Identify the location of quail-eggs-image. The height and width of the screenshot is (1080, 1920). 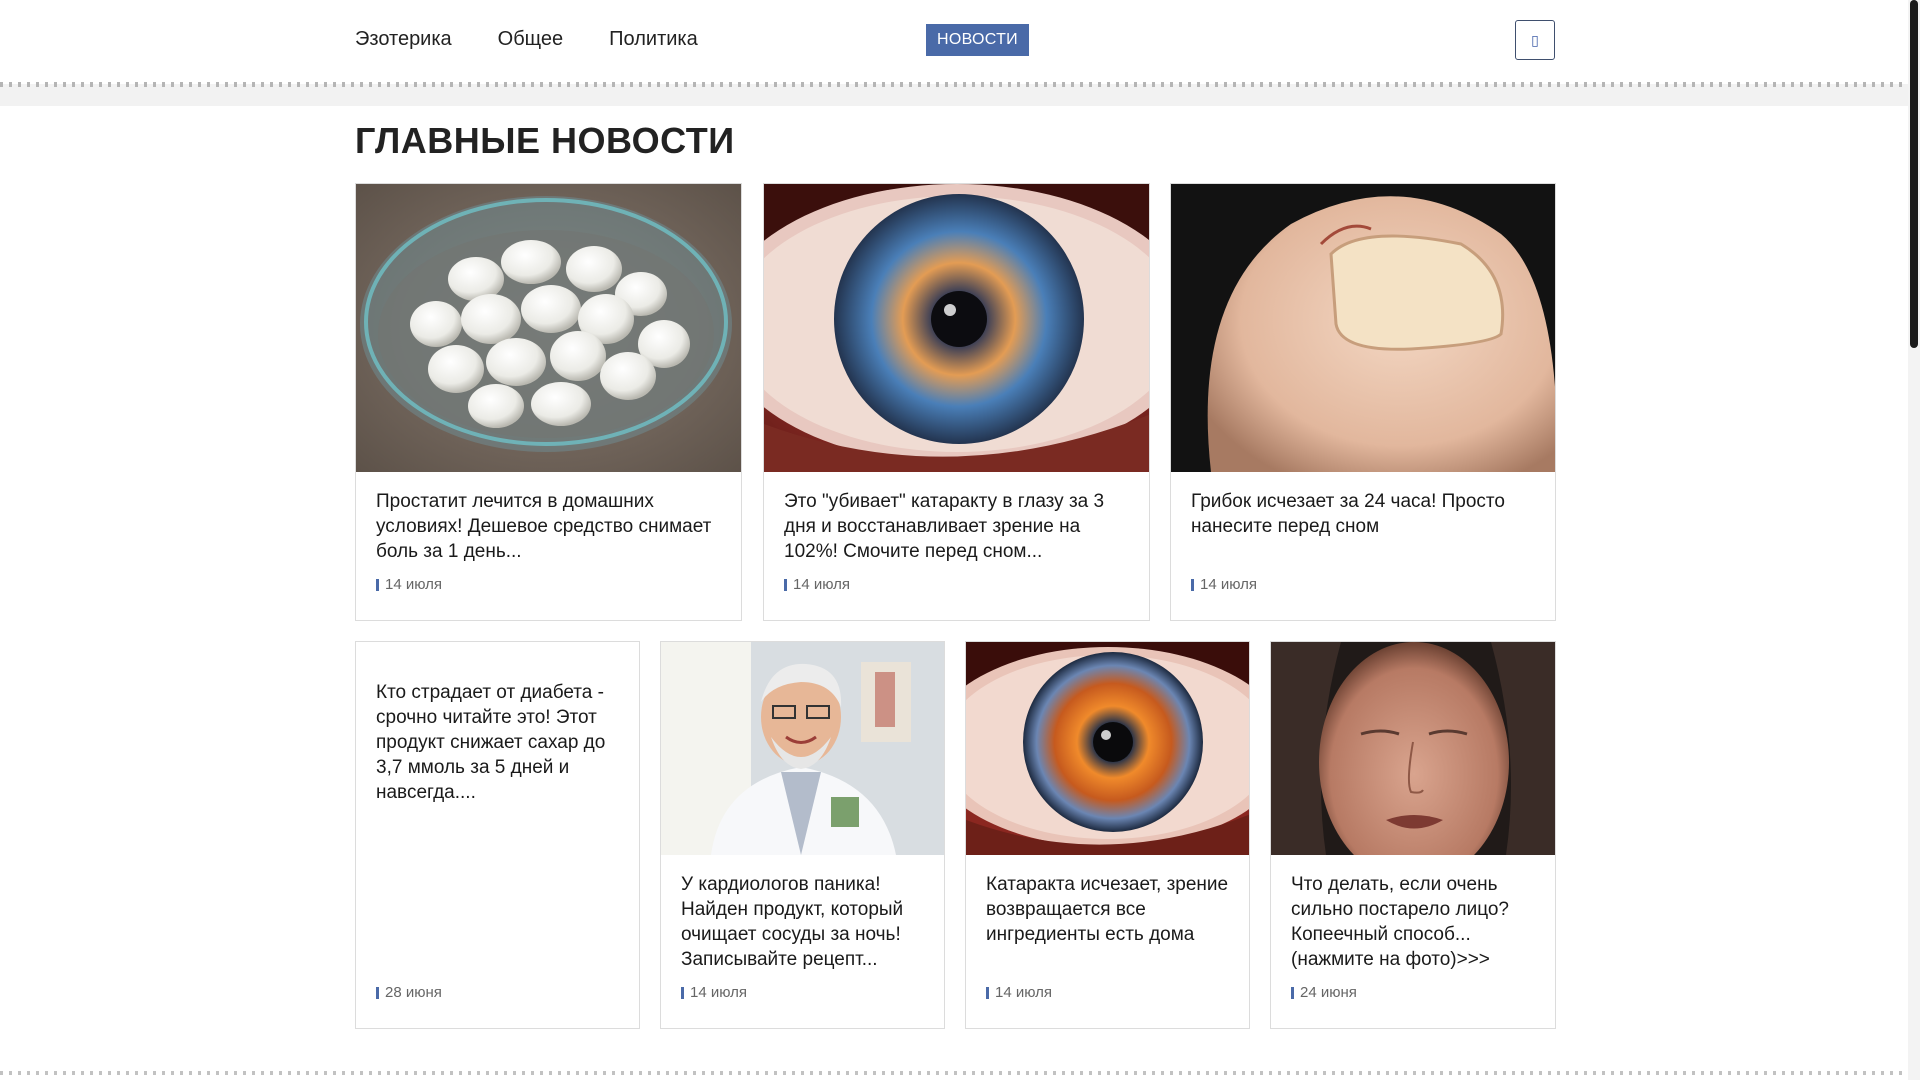
(548, 328).